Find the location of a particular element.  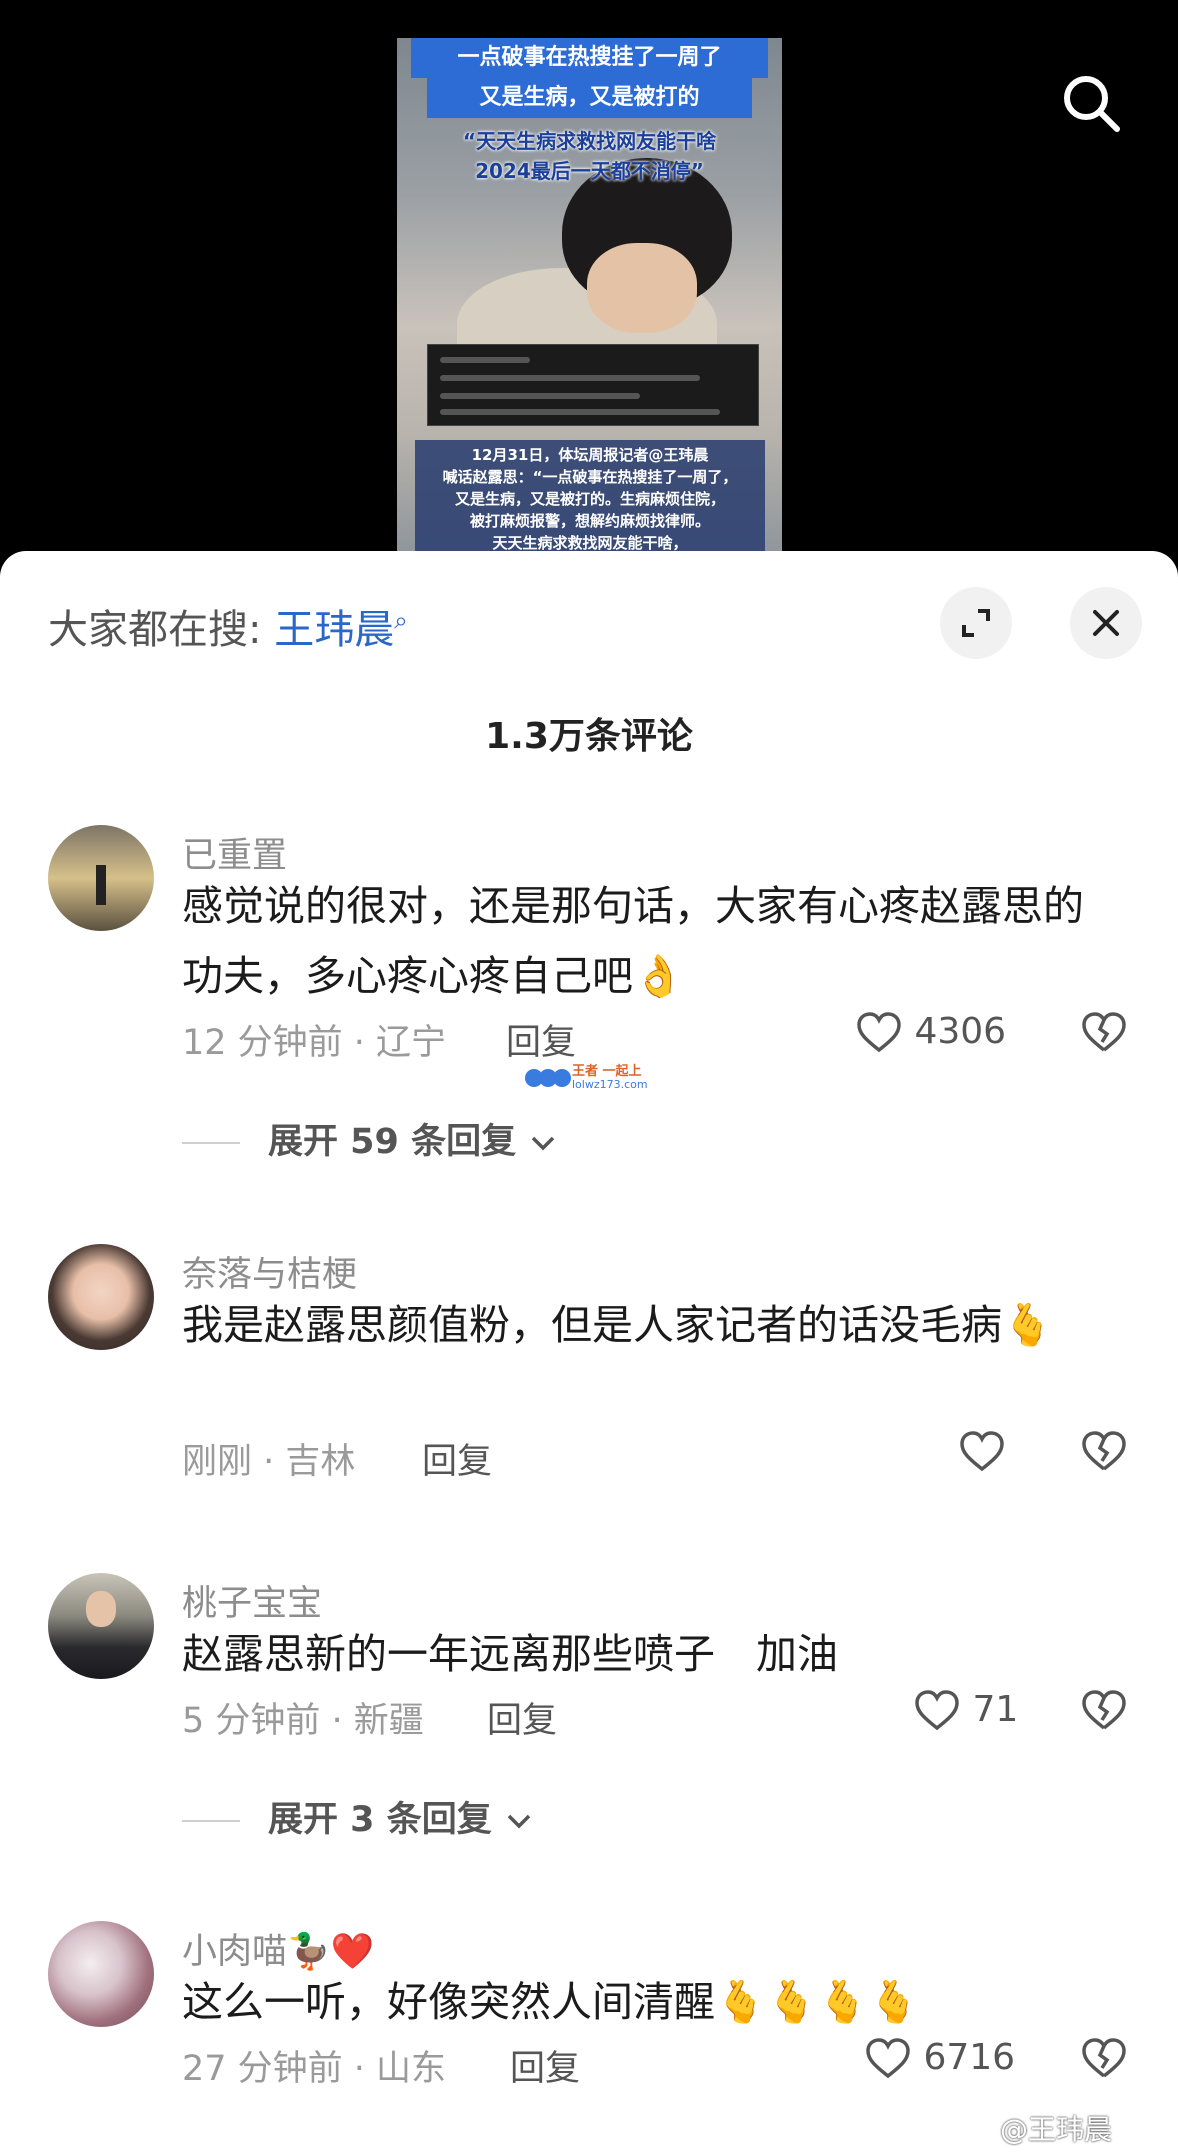

comment-meta: 27 分钟前 · 山东 is located at coordinates (314, 2069).